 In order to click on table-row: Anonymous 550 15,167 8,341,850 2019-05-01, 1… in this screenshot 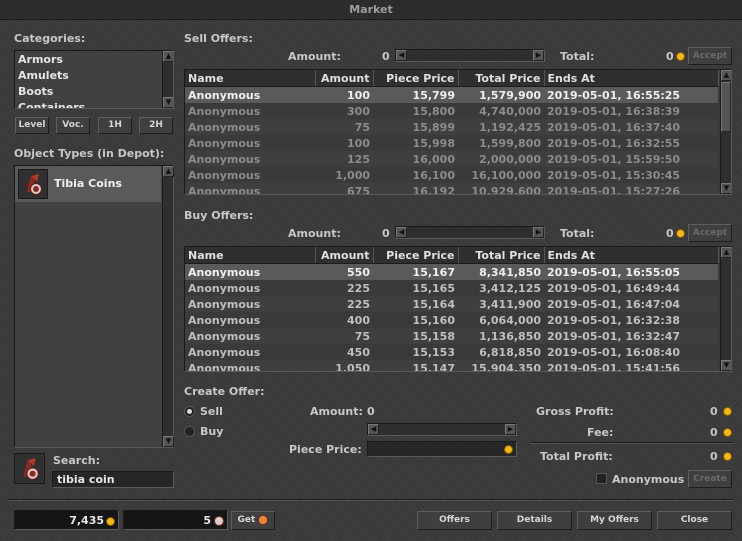, I will do `click(451, 271)`.